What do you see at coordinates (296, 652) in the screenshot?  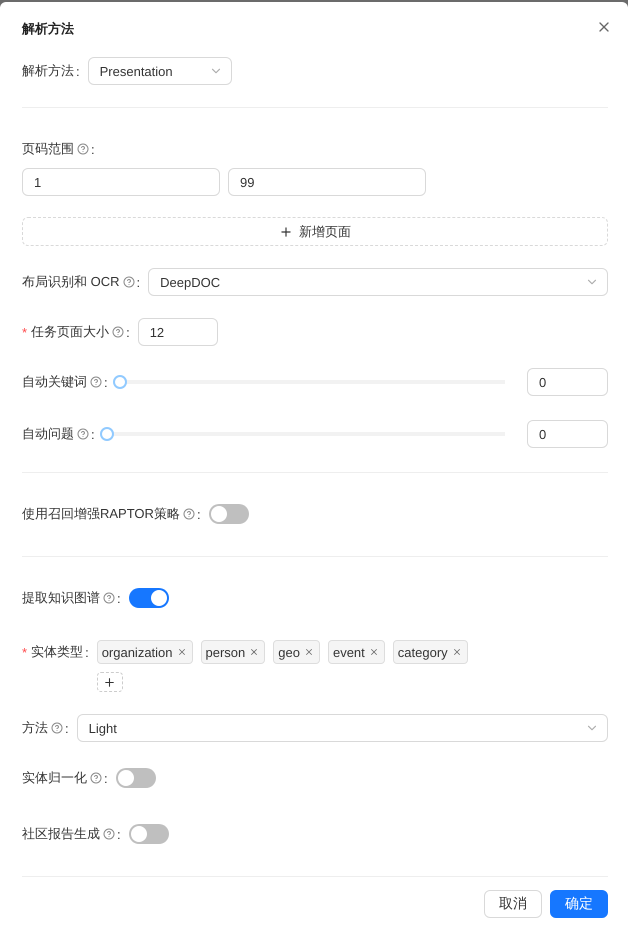 I see `entity-tag: geo` at bounding box center [296, 652].